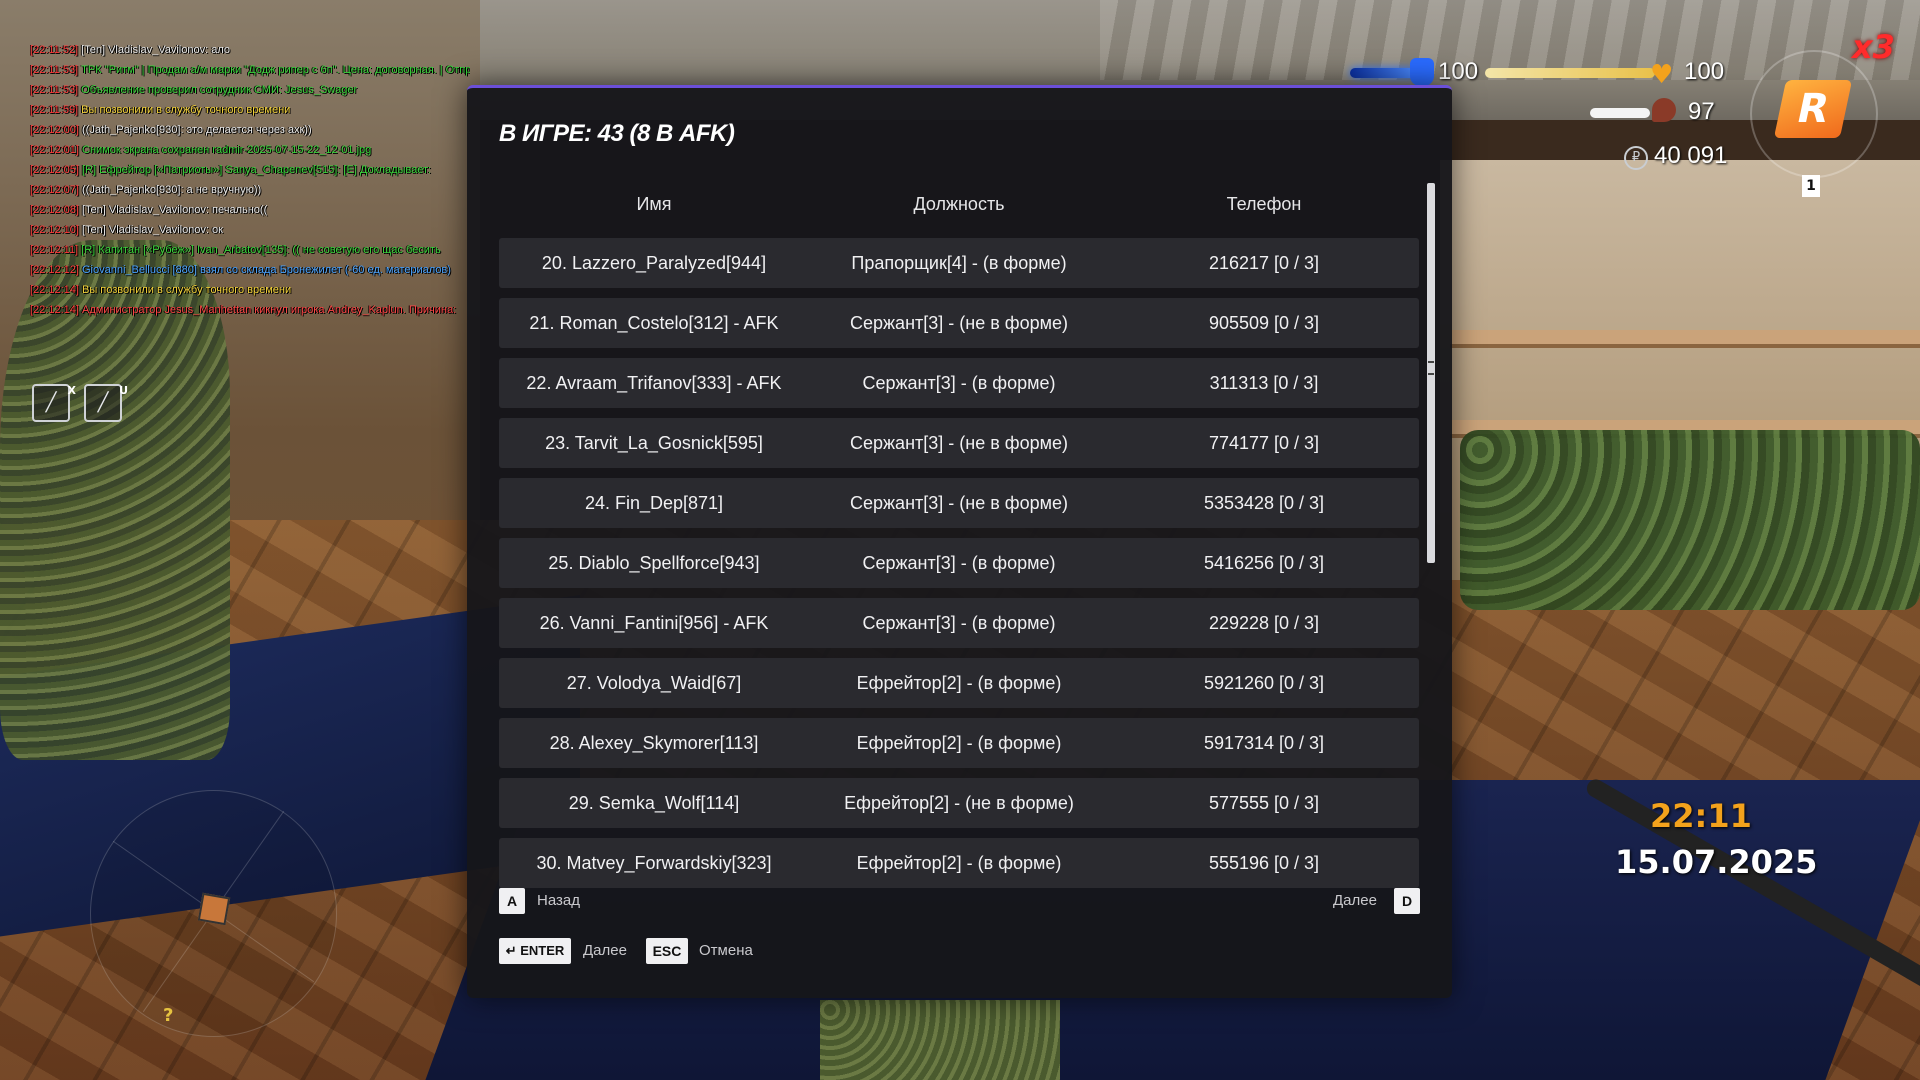 Image resolution: width=1920 pixels, height=1080 pixels. What do you see at coordinates (512, 901) in the screenshot?
I see `back-key: A` at bounding box center [512, 901].